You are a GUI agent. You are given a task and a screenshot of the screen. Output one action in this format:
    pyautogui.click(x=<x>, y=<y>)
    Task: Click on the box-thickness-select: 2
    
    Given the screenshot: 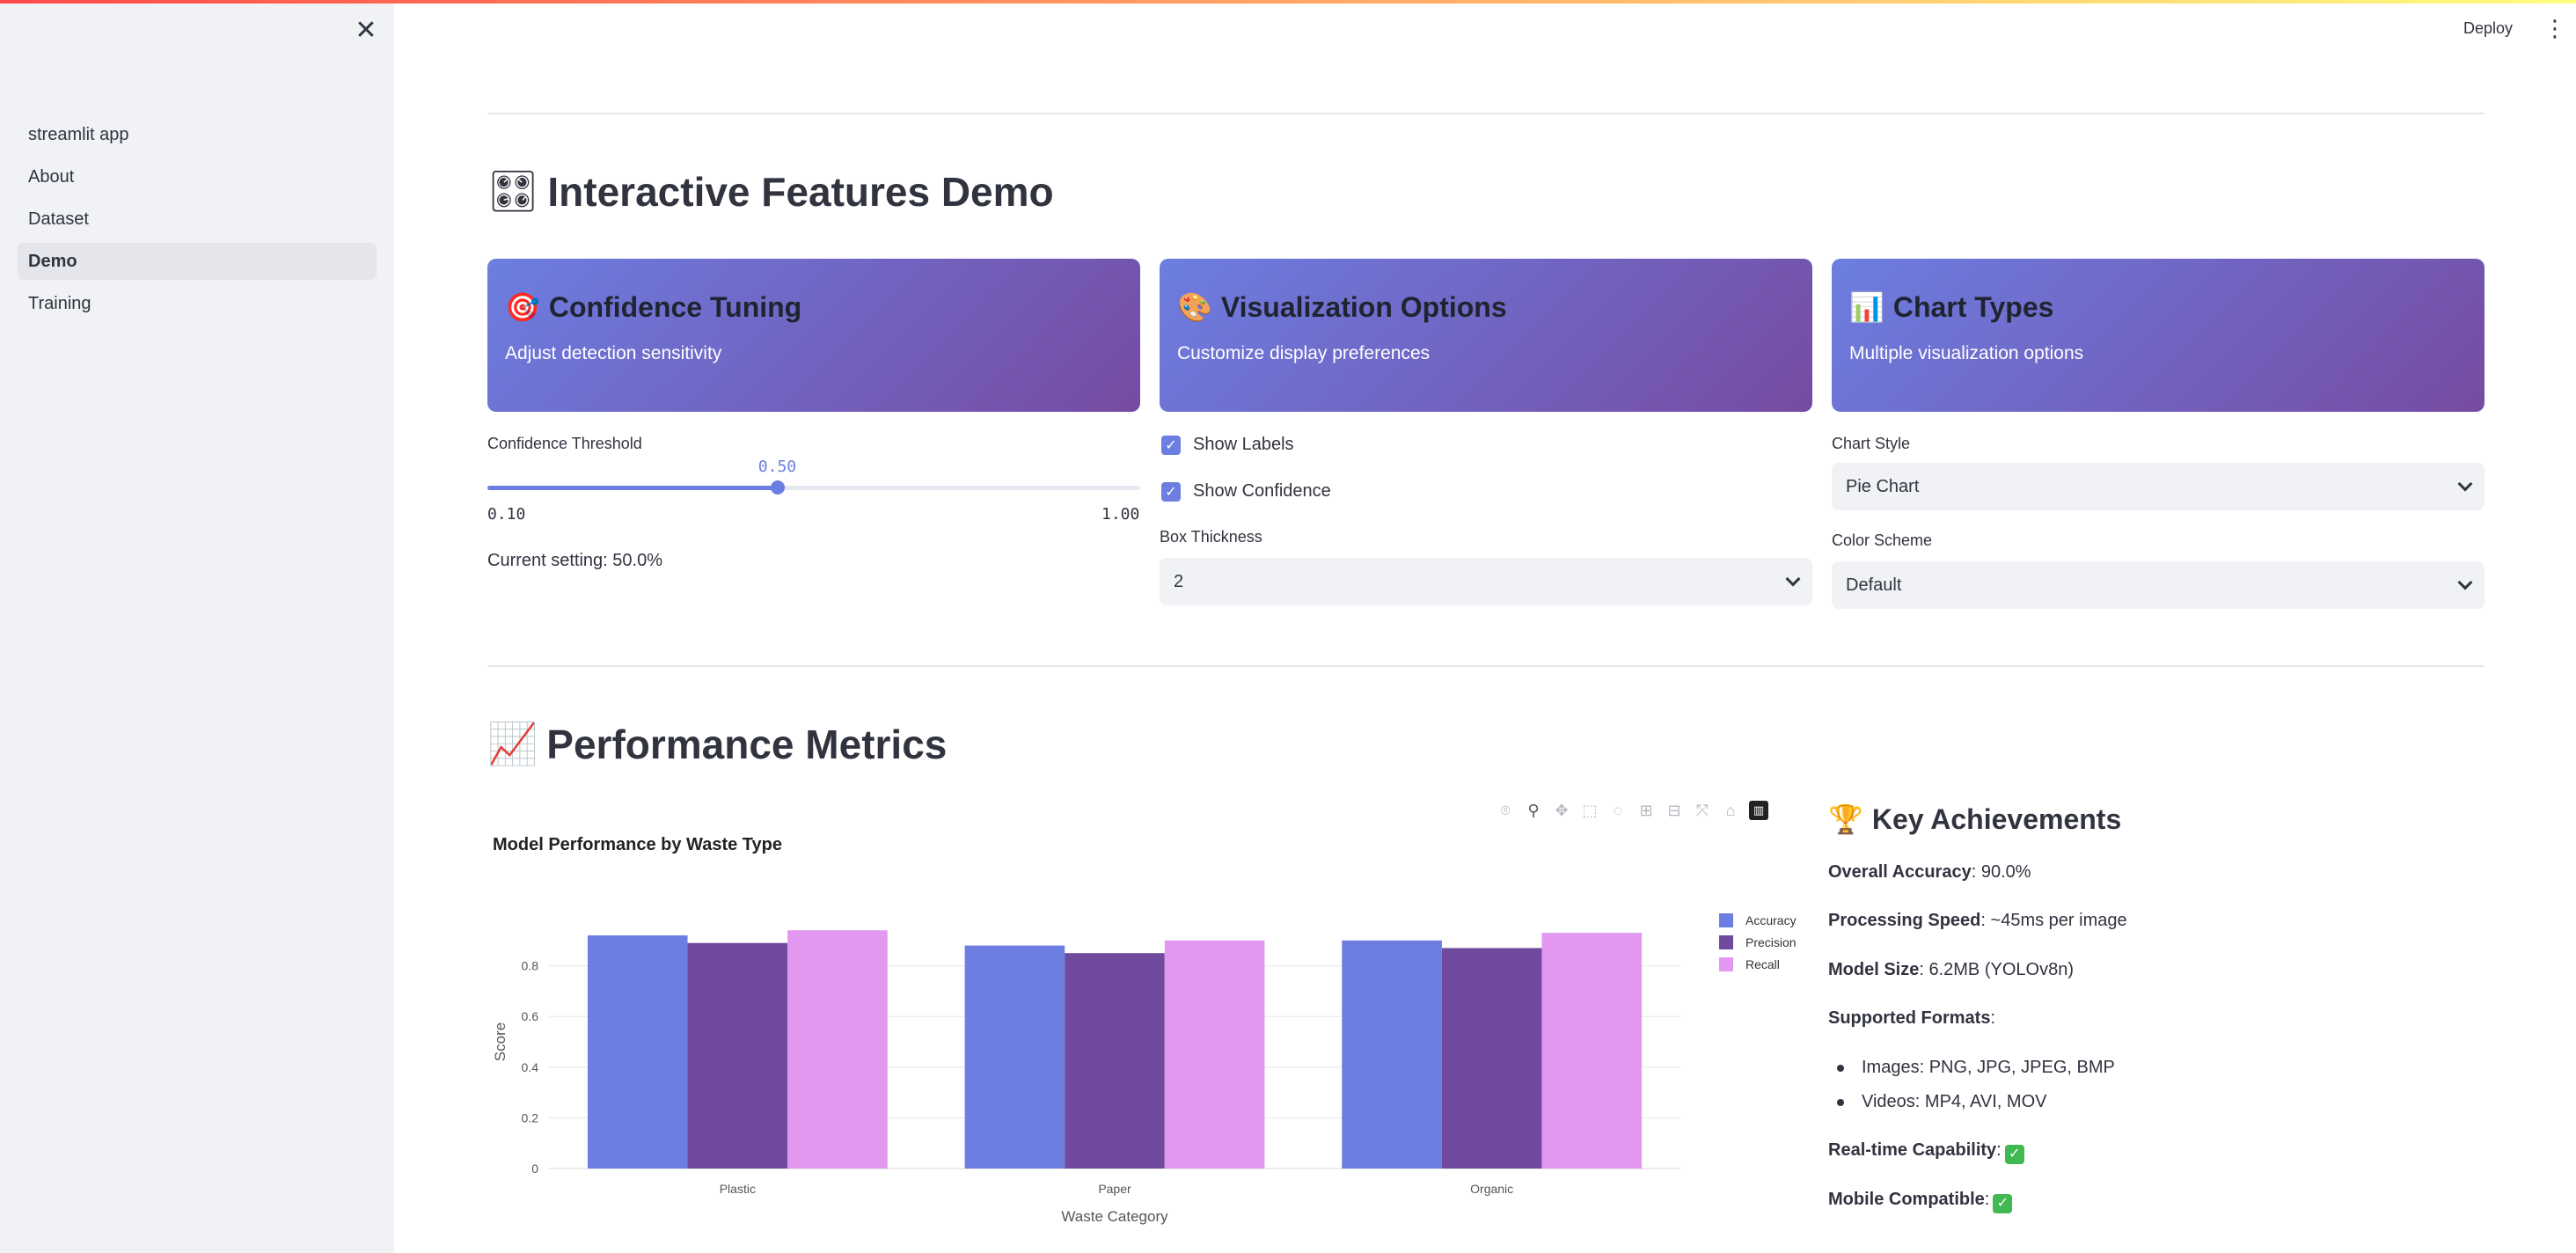 What is the action you would take?
    pyautogui.click(x=1486, y=582)
    